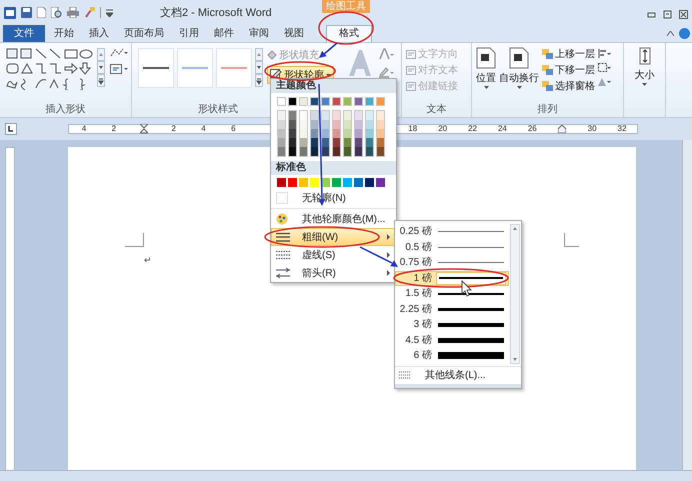 The image size is (692, 481). I want to click on save-icon, so click(26, 12).